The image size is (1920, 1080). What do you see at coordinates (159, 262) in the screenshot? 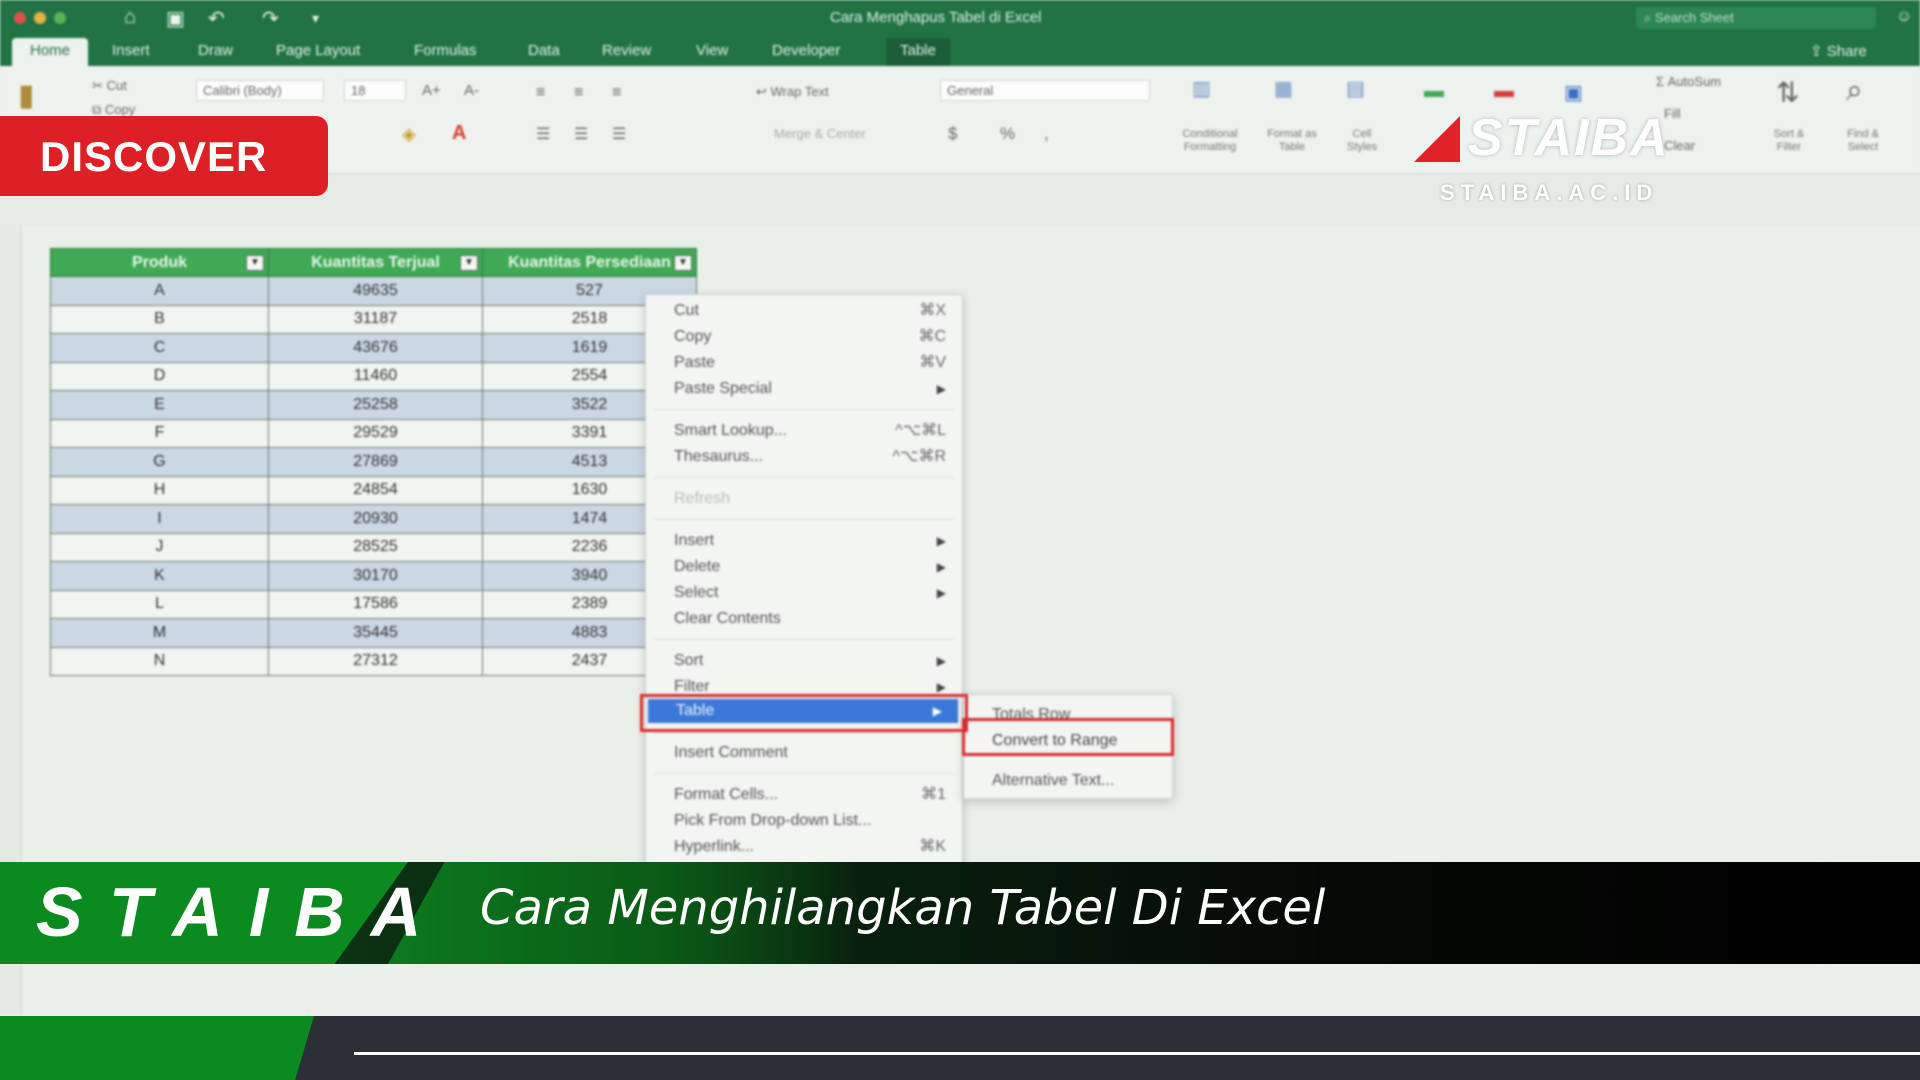
I see `header-produk: Produk ▼` at bounding box center [159, 262].